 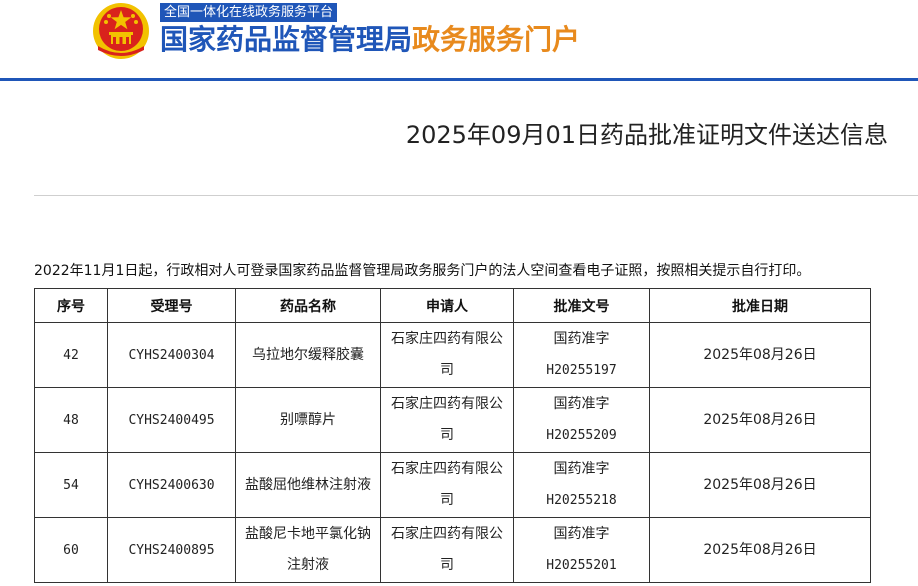 What do you see at coordinates (171, 355) in the screenshot?
I see `cell-accept-no: CYHS2400304` at bounding box center [171, 355].